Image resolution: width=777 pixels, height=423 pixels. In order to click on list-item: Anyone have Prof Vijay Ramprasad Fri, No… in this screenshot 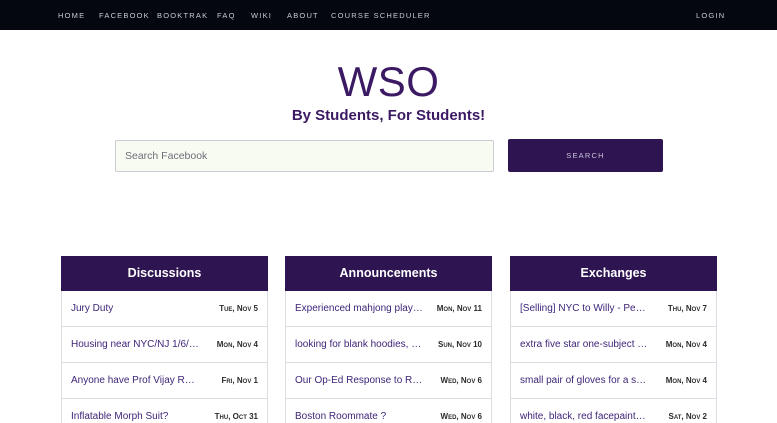, I will do `click(164, 381)`.